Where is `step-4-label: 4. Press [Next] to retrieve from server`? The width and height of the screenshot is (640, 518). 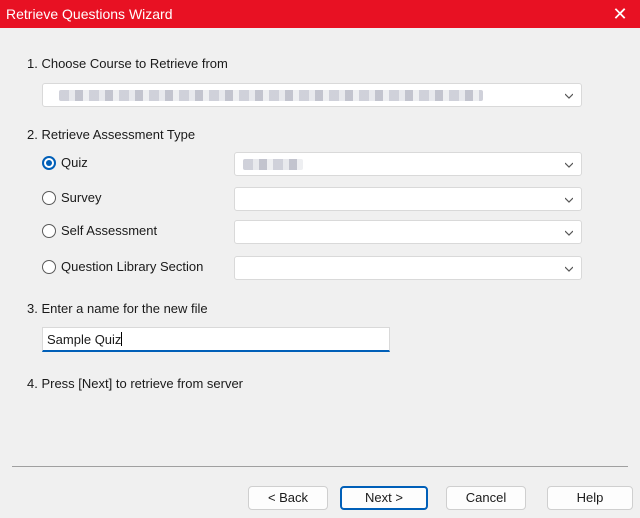 step-4-label: 4. Press [Next] to retrieve from server is located at coordinates (135, 383).